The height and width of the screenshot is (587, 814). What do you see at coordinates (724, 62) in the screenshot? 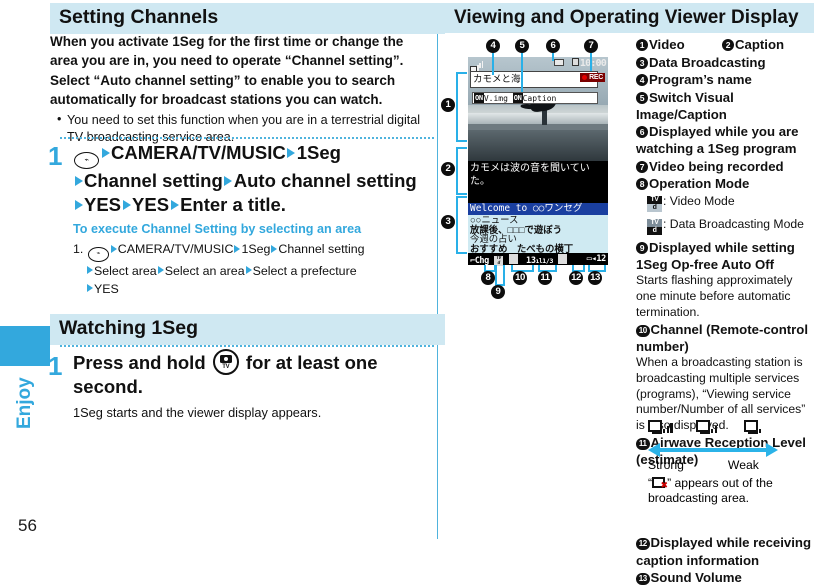
I see `legend-row-3: 3 Data Broadcasting` at bounding box center [724, 62].